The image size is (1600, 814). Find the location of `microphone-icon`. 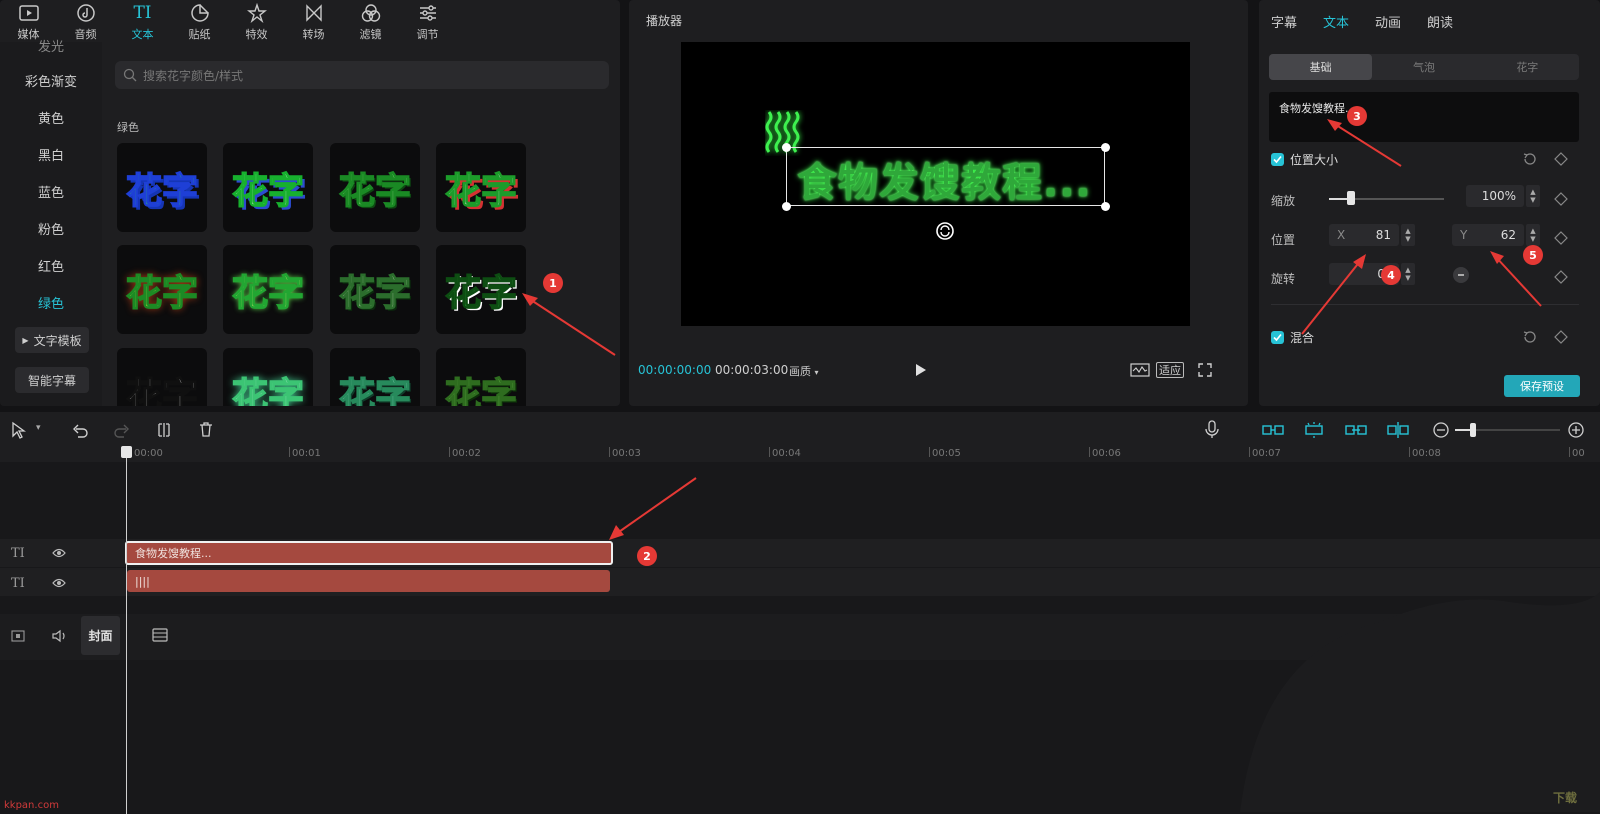

microphone-icon is located at coordinates (1212, 429).